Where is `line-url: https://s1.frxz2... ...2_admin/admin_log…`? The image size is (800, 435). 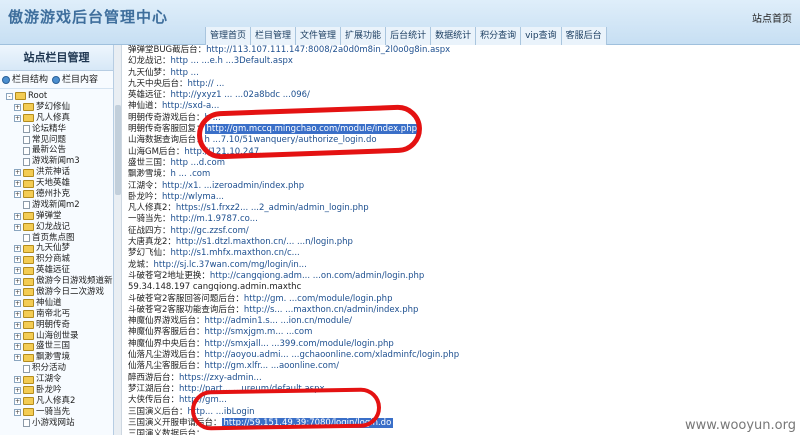 line-url: https://s1.frxz2... ...2_admin/admin_log… is located at coordinates (272, 208).